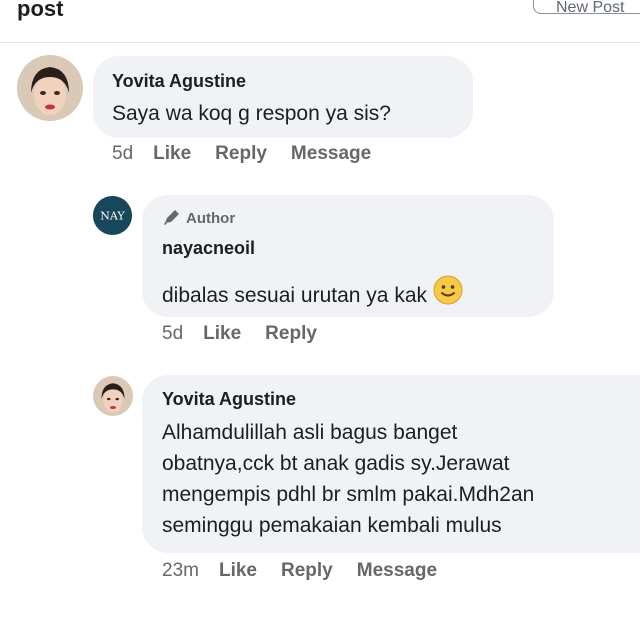 Image resolution: width=640 pixels, height=640 pixels. What do you see at coordinates (211, 218) in the screenshot?
I see `author-badge-label: Author` at bounding box center [211, 218].